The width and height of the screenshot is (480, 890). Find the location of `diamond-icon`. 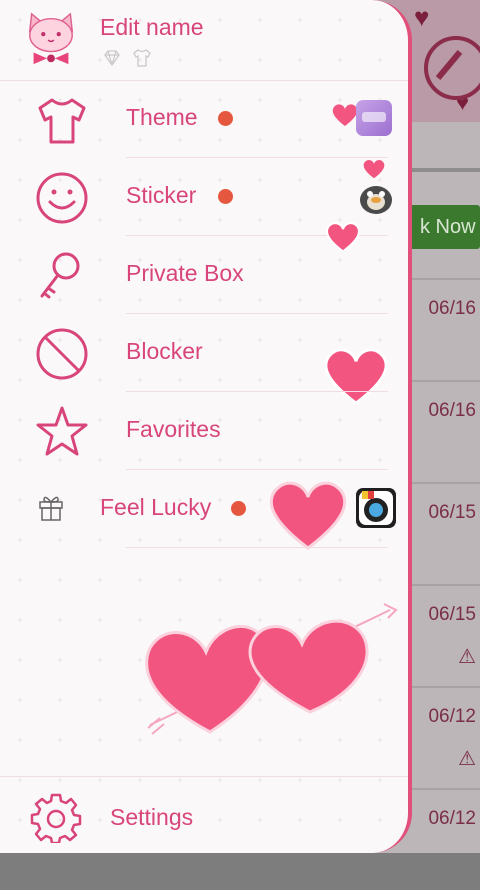

diamond-icon is located at coordinates (112, 58).